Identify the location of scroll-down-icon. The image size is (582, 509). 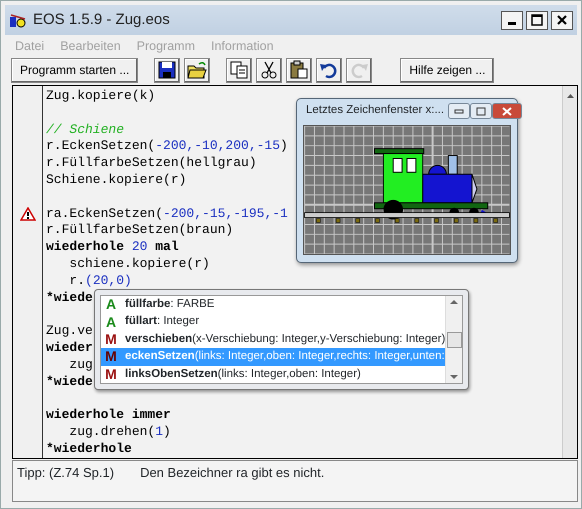
(454, 377).